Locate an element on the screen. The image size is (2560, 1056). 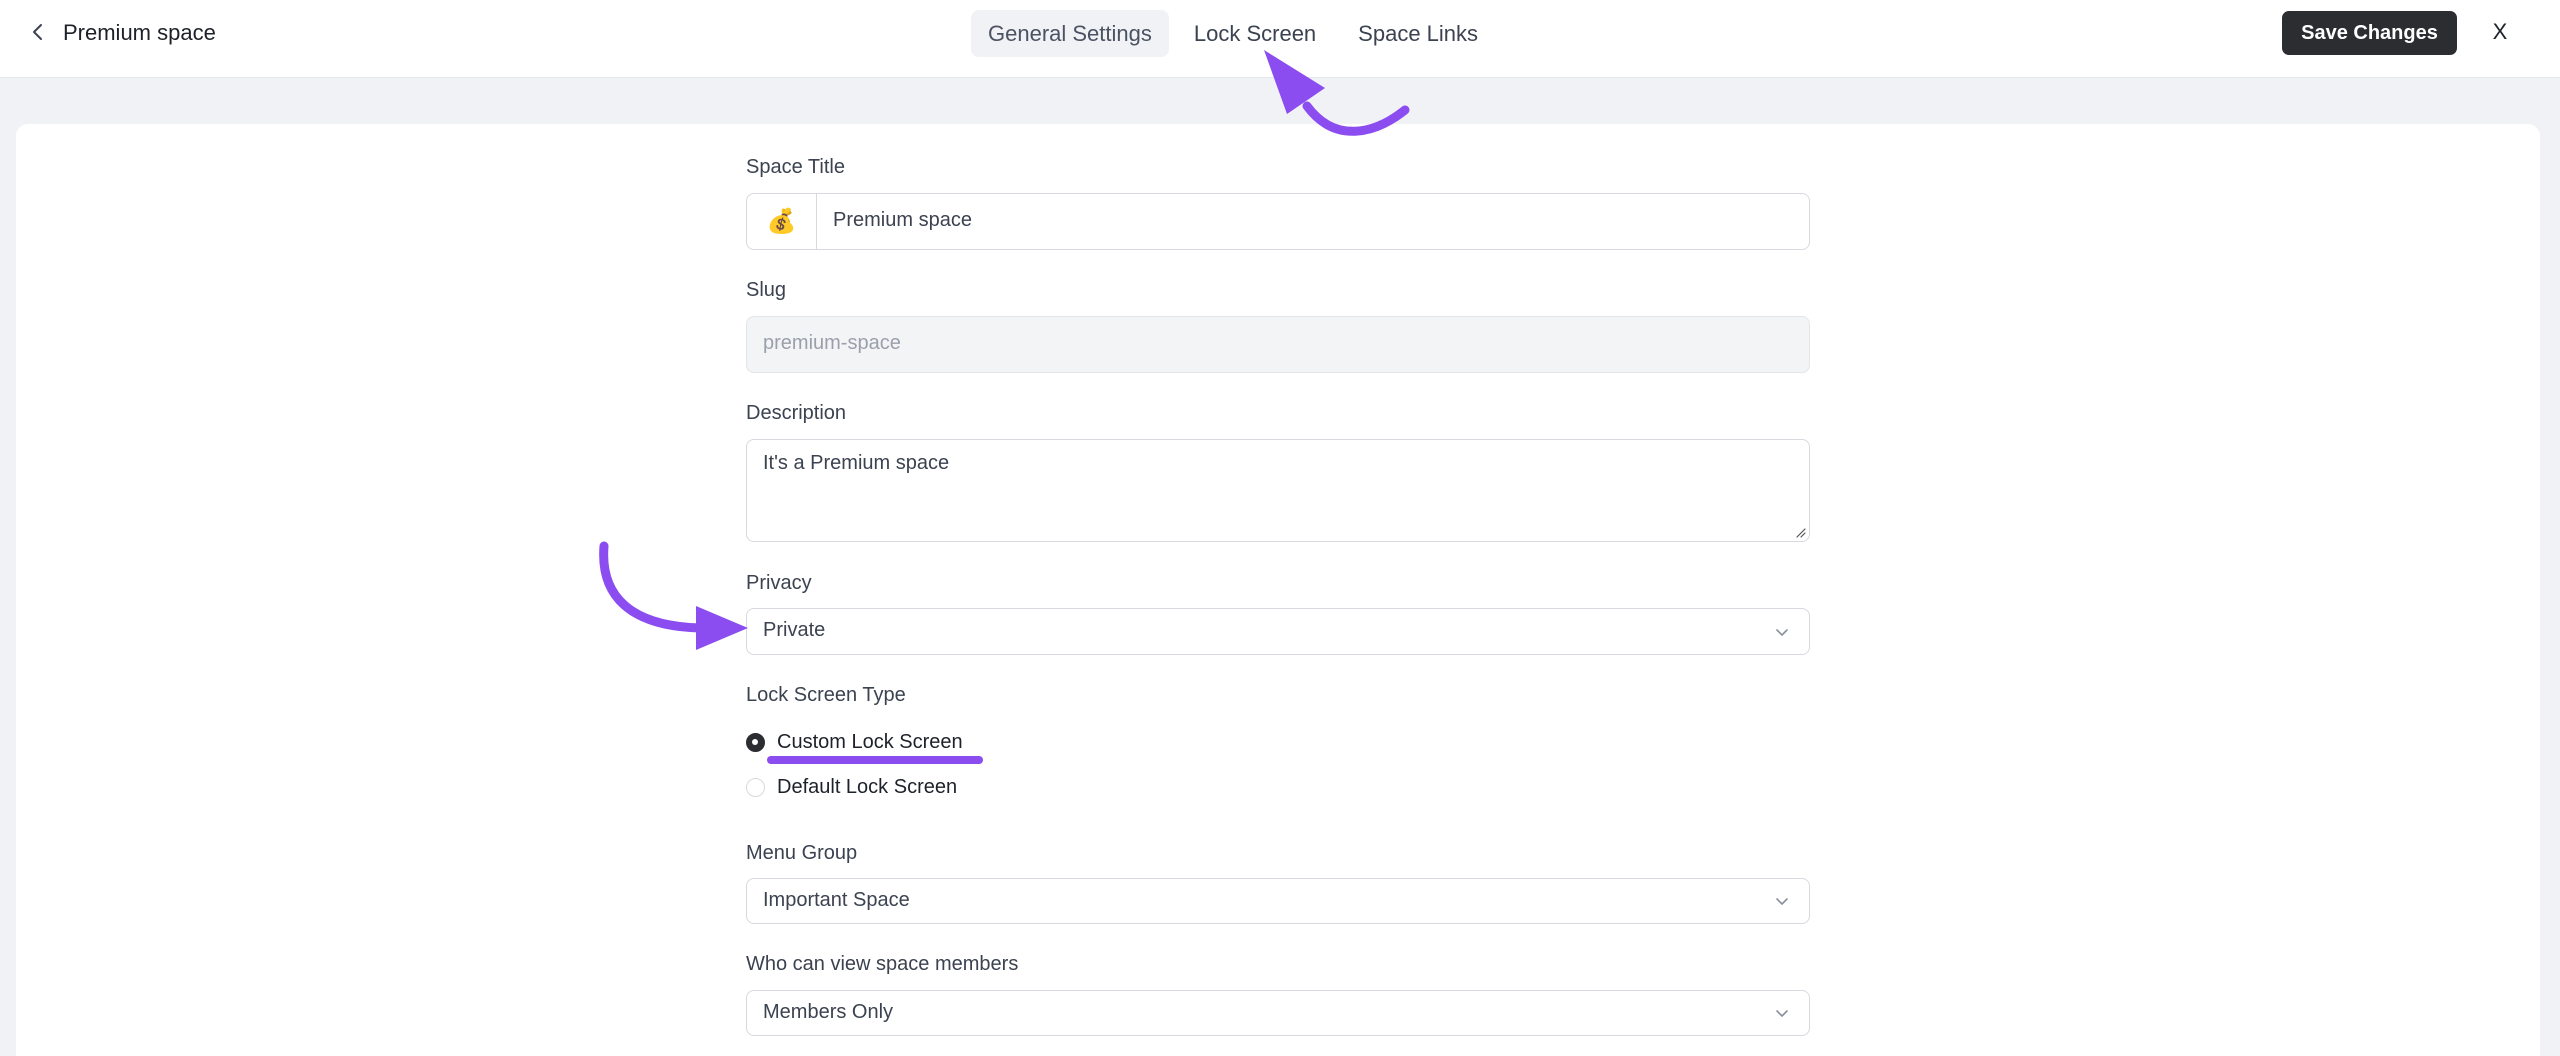
radio-default-lock-screen: Default Lock Screen is located at coordinates (851, 787).